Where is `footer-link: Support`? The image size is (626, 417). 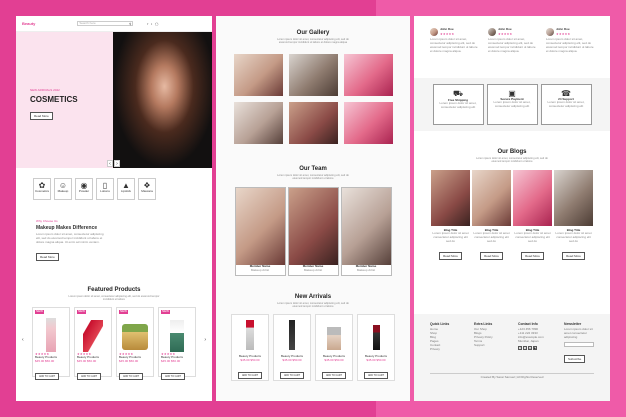 footer-link: Support is located at coordinates (489, 345).